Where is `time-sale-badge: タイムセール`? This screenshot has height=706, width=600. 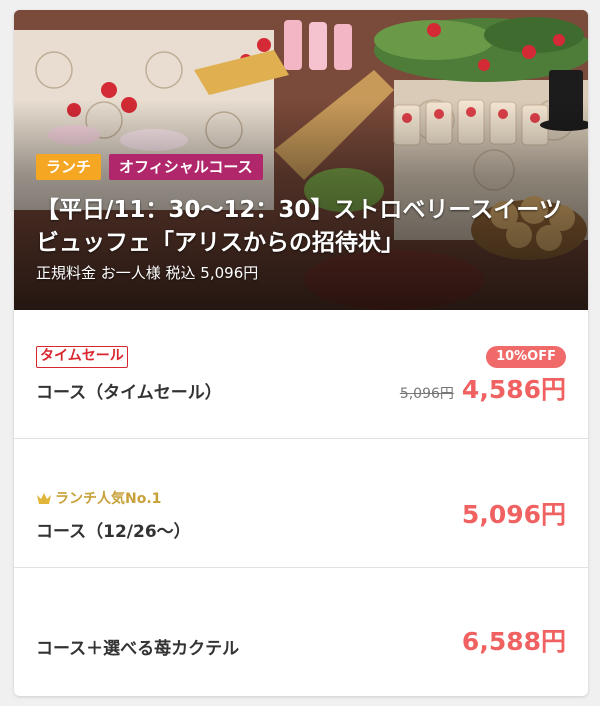
time-sale-badge: タイムセール is located at coordinates (82, 357).